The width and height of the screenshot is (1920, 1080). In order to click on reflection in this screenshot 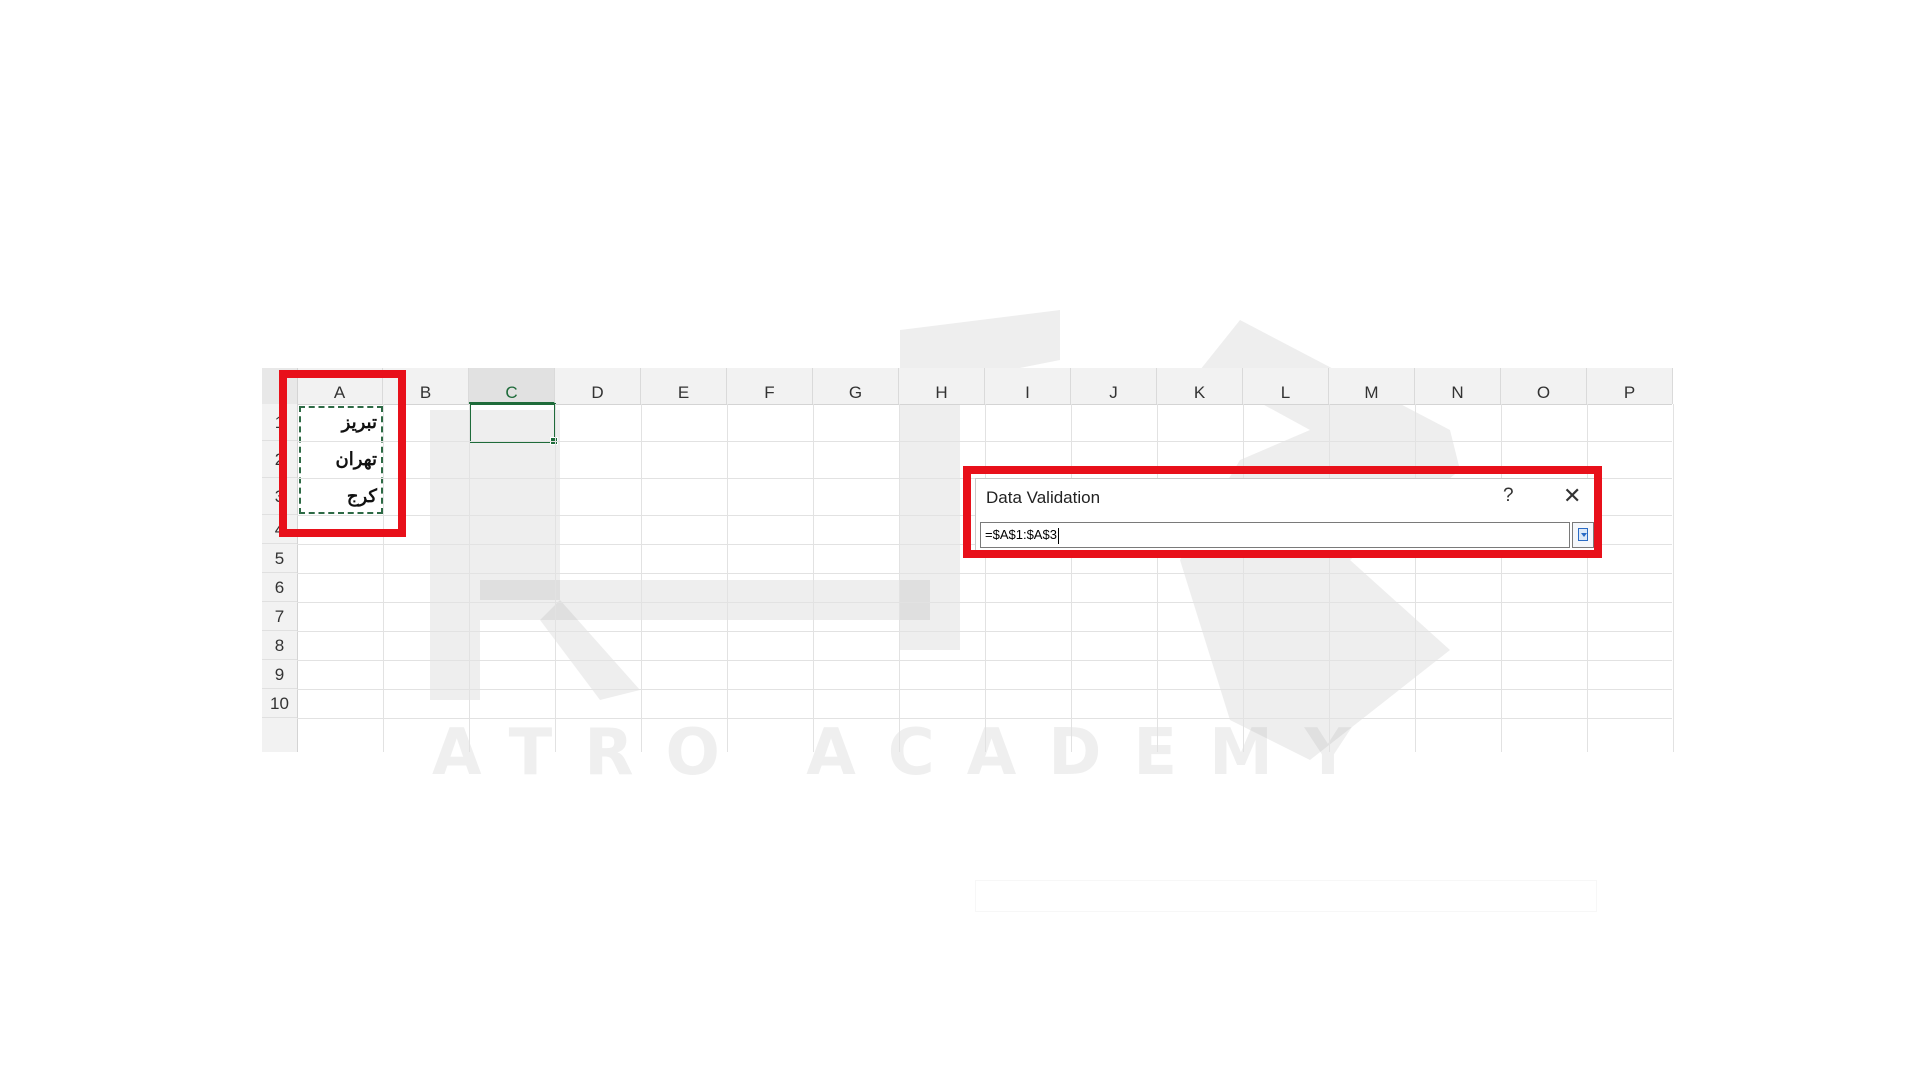, I will do `click(967, 850)`.